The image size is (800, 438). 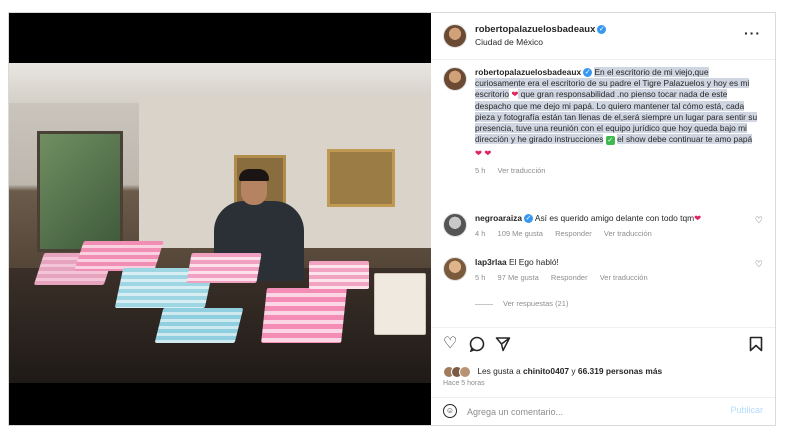 What do you see at coordinates (450, 344) in the screenshot?
I see `like-heart-icon: ♡` at bounding box center [450, 344].